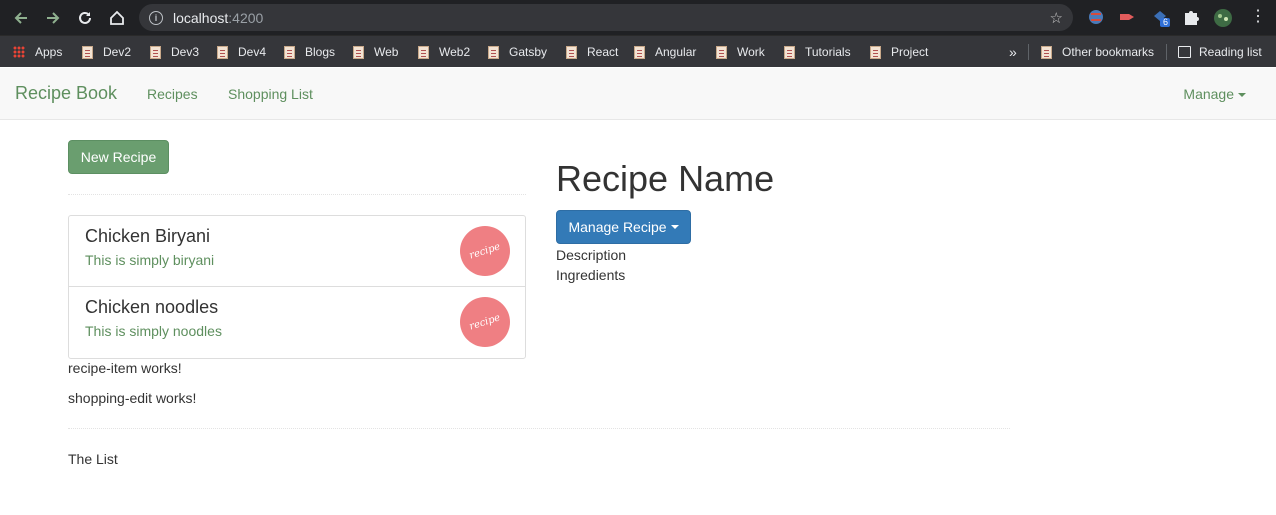  I want to click on recipe-detail-title: Recipe Name, so click(665, 178).